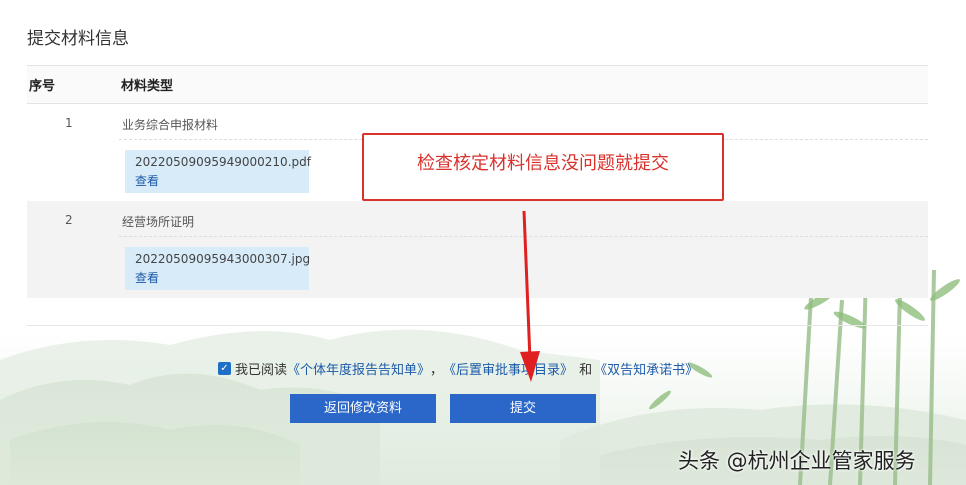 The height and width of the screenshot is (485, 966). What do you see at coordinates (223, 259) in the screenshot?
I see `file-name: 20220509095943000307.jpg` at bounding box center [223, 259].